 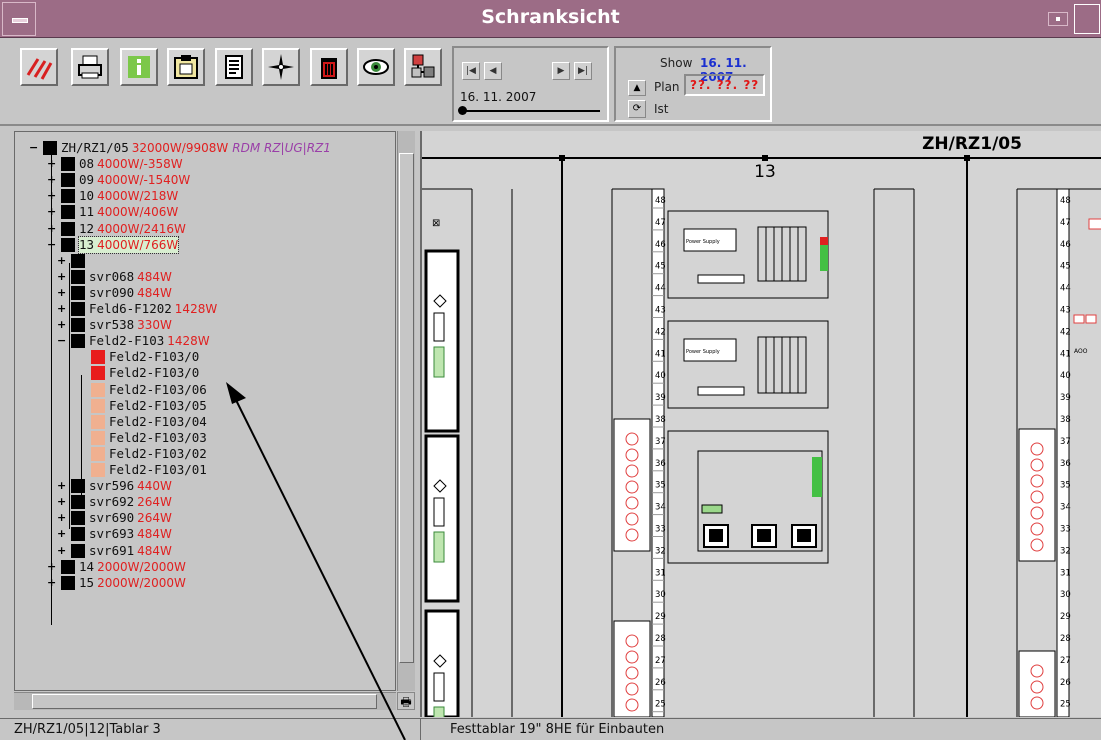 What do you see at coordinates (725, 85) in the screenshot?
I see `plan-date-field: ??. ??. ??` at bounding box center [725, 85].